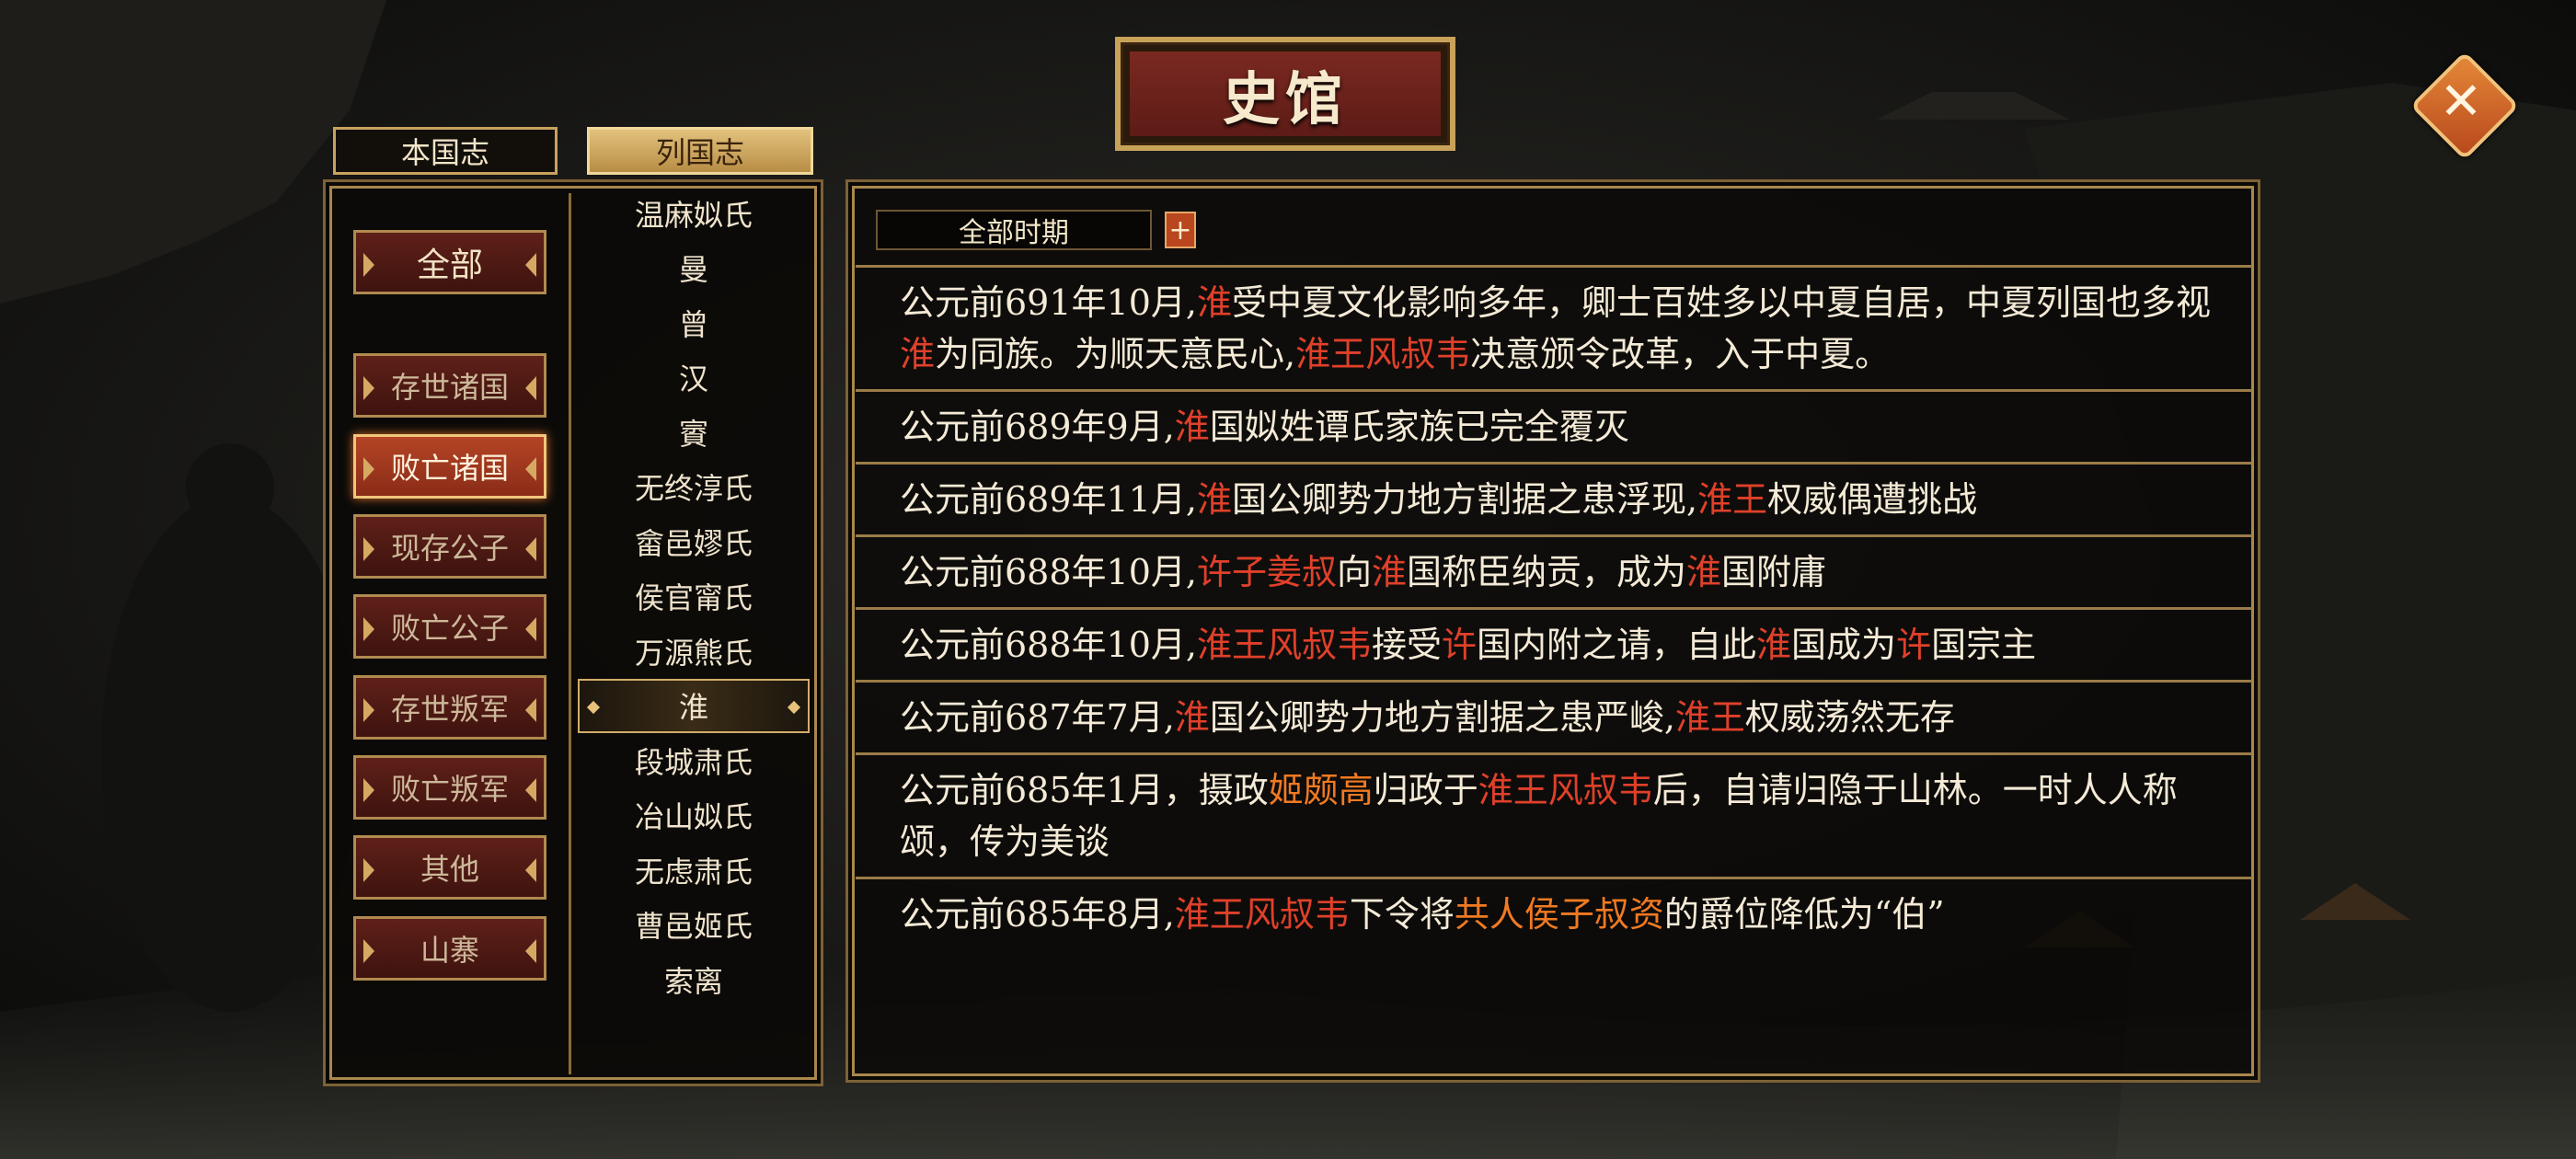 The image size is (2576, 1159). What do you see at coordinates (1464, 499) in the screenshot?
I see `log-entry-text: 国公卿势力地方割据之患浮现,` at bounding box center [1464, 499].